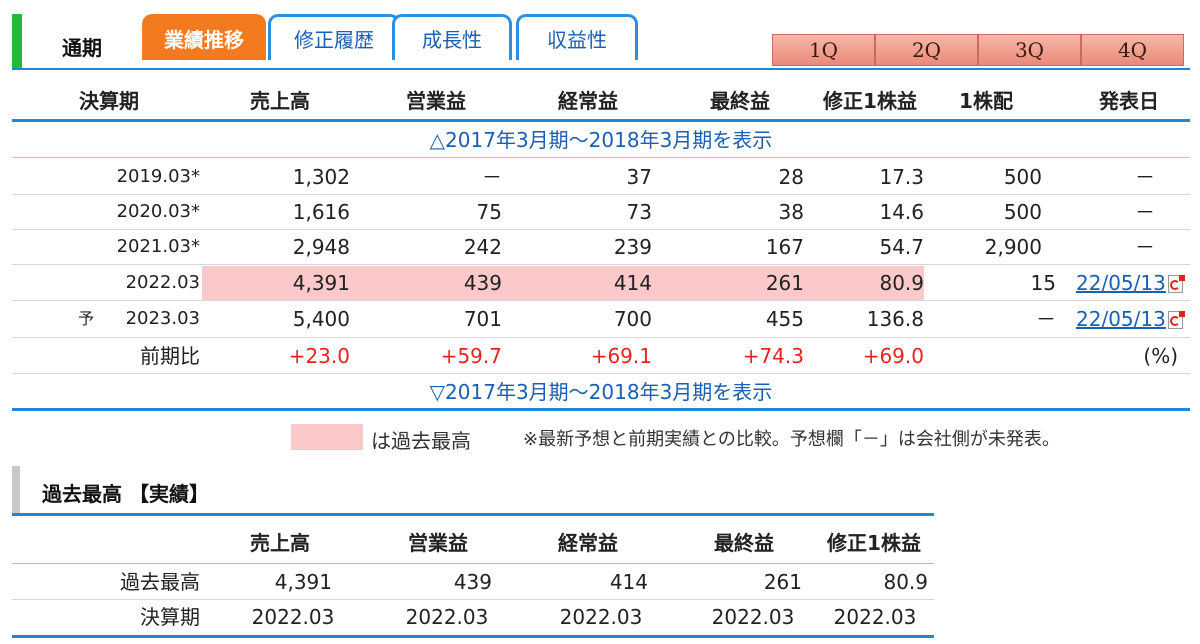 The width and height of the screenshot is (1200, 644). I want to click on yoy-net-profit: +74.3, so click(773, 356).